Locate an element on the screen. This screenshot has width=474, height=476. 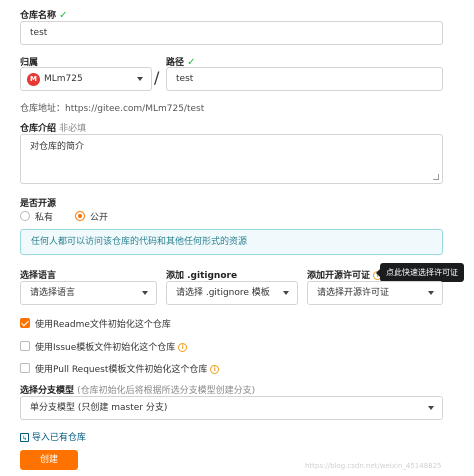
import-repo-link: ↳ 导入已有仓库 is located at coordinates (53, 436).